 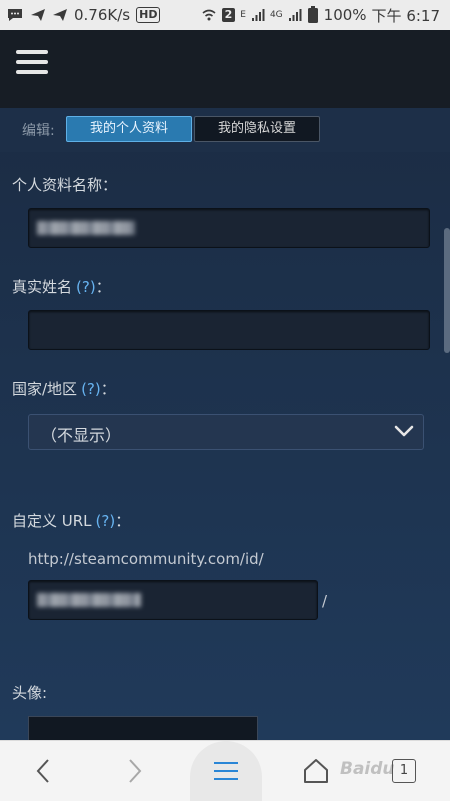 I want to click on chevron-right-icon, so click(x=135, y=771).